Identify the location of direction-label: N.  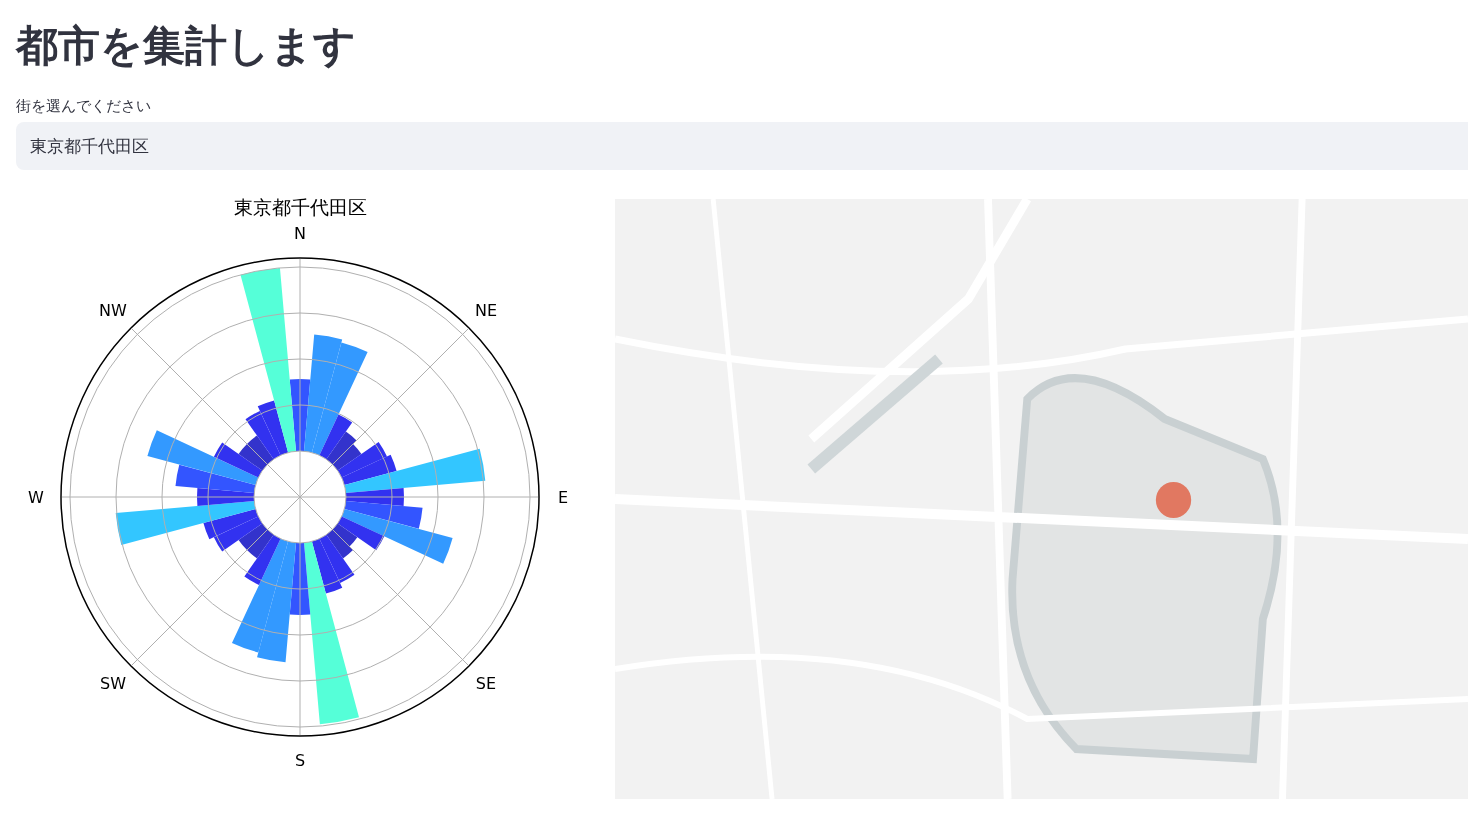
(300, 233).